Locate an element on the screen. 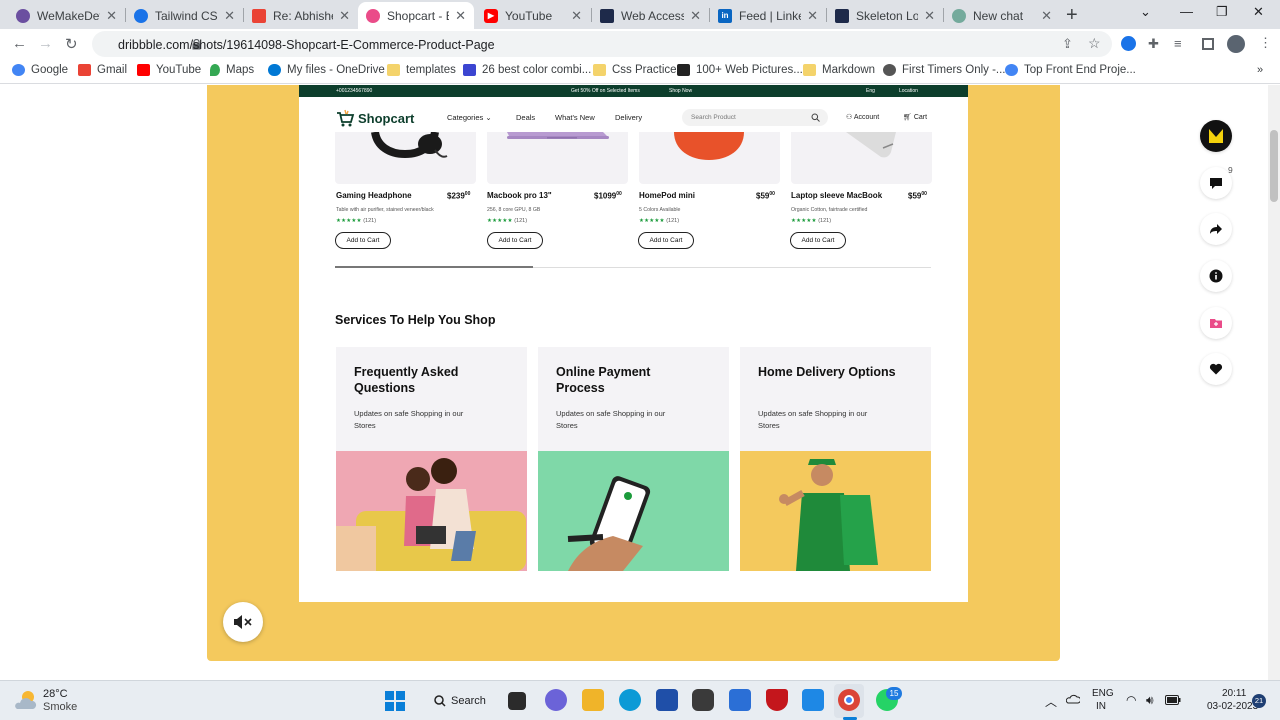 The height and width of the screenshot is (720, 1280). nav-categories: Categories ⌄ is located at coordinates (469, 117).